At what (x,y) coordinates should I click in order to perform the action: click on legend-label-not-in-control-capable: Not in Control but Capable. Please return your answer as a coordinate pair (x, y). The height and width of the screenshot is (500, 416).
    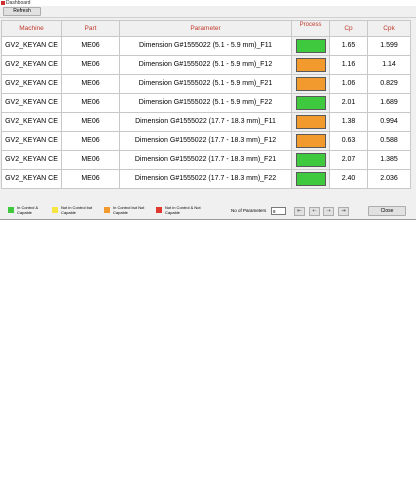
    Looking at the image, I should click on (77, 210).